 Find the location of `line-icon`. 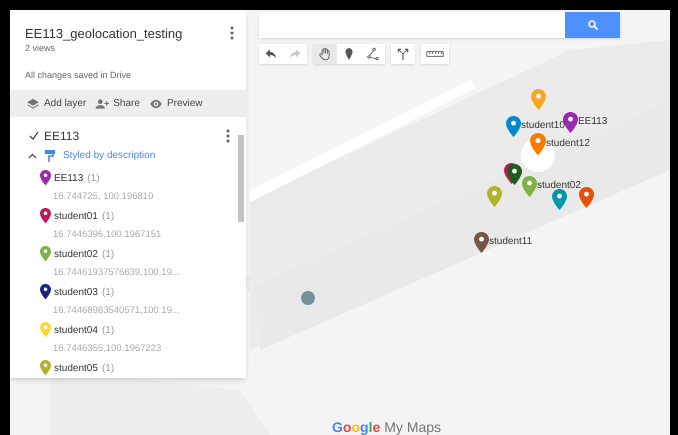

line-icon is located at coordinates (373, 54).